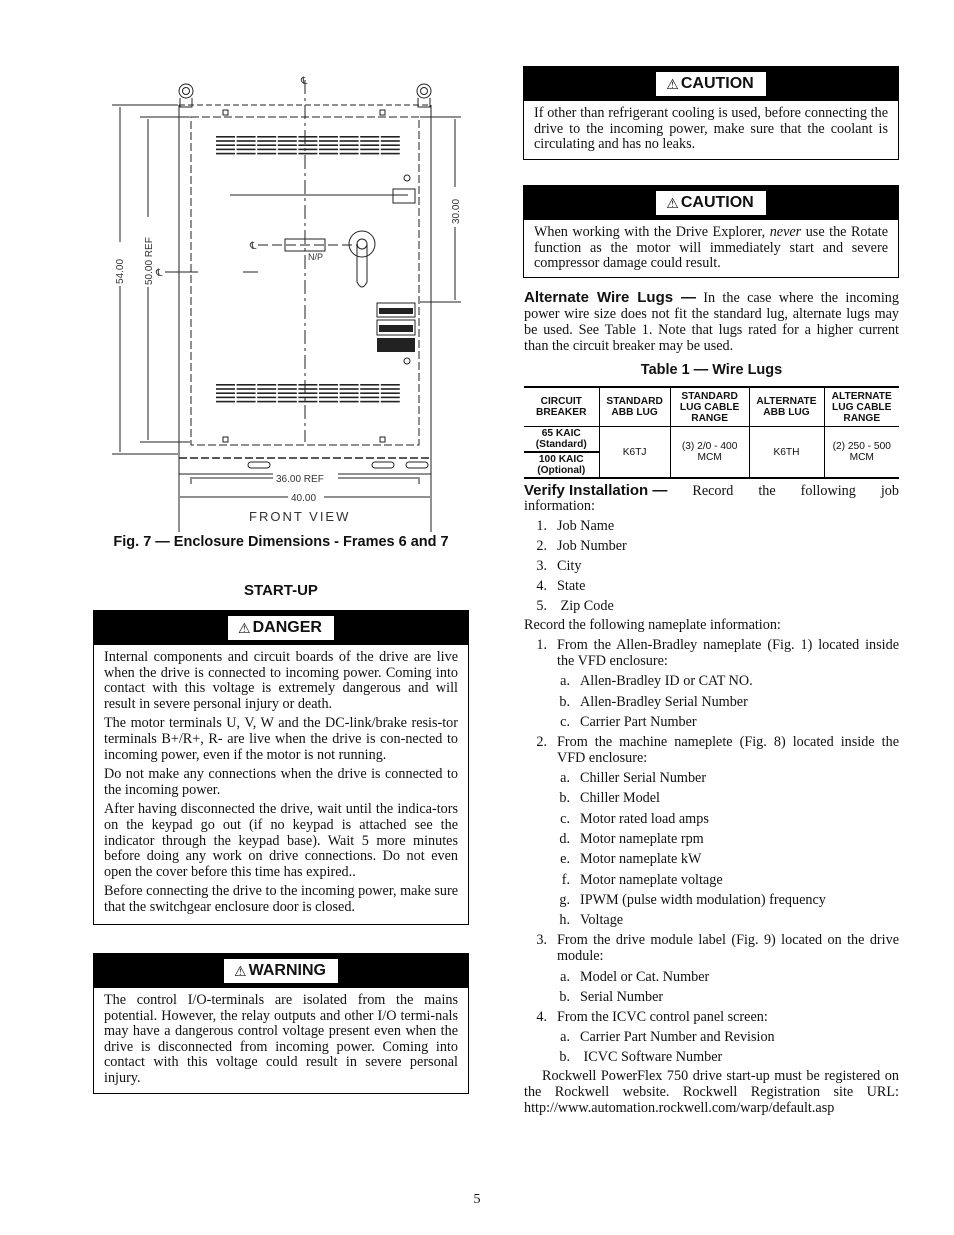 This screenshot has width=954, height=1235. What do you see at coordinates (711, 566) in the screenshot?
I see `list-item: 3. City` at bounding box center [711, 566].